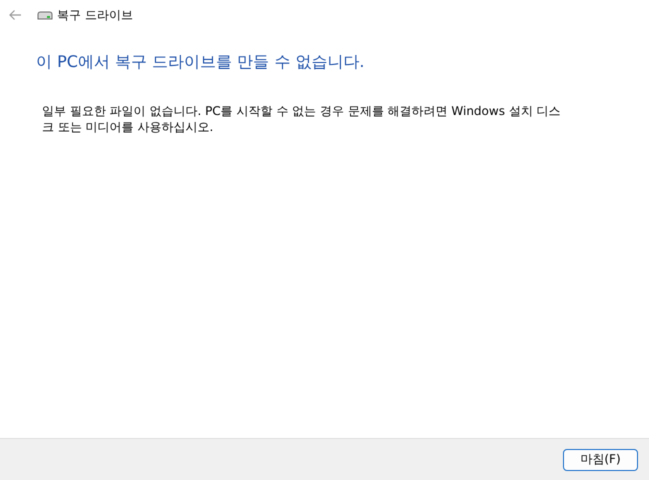 The height and width of the screenshot is (480, 649). Describe the element at coordinates (15, 15) in the screenshot. I see `back-arrow-icon` at that location.